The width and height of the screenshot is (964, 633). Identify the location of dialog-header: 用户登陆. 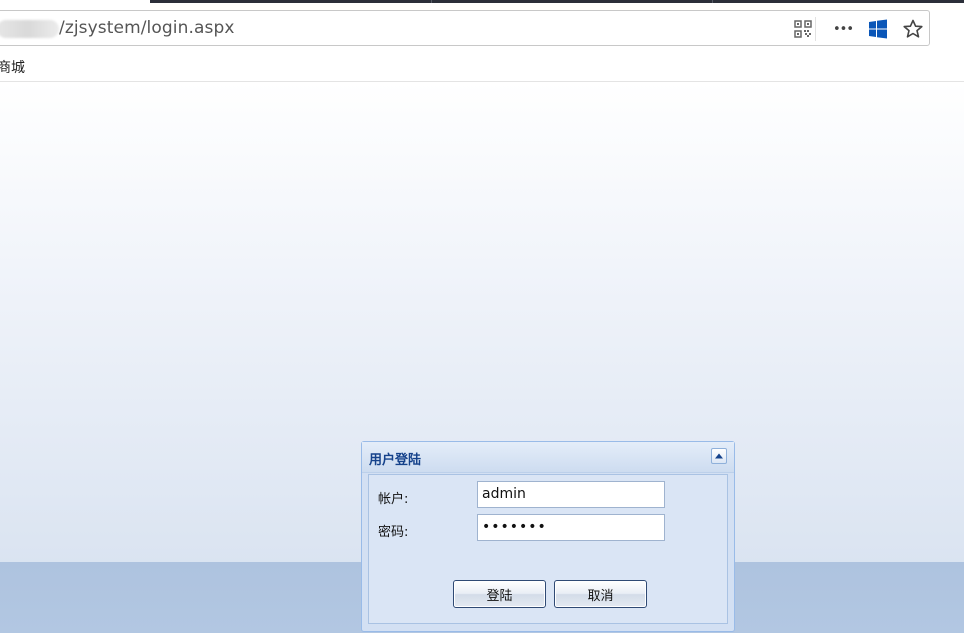
(548, 457).